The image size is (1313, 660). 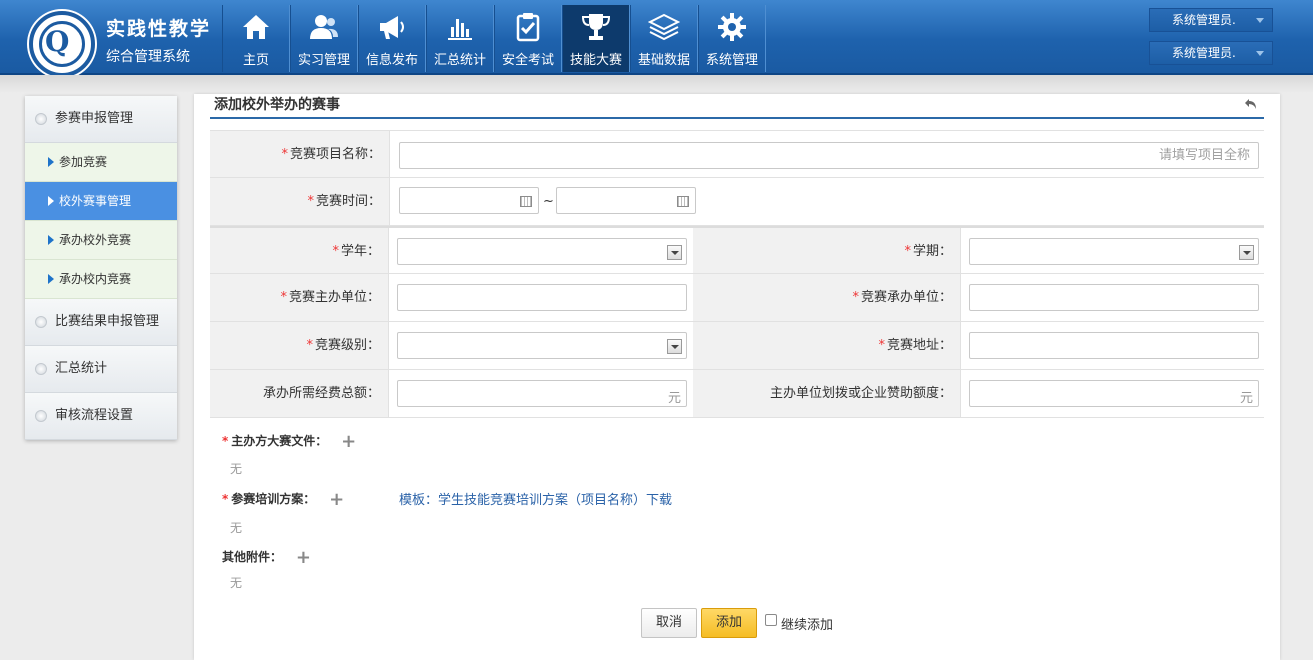 What do you see at coordinates (527, 60) in the screenshot?
I see `nav-label: 安全考试` at bounding box center [527, 60].